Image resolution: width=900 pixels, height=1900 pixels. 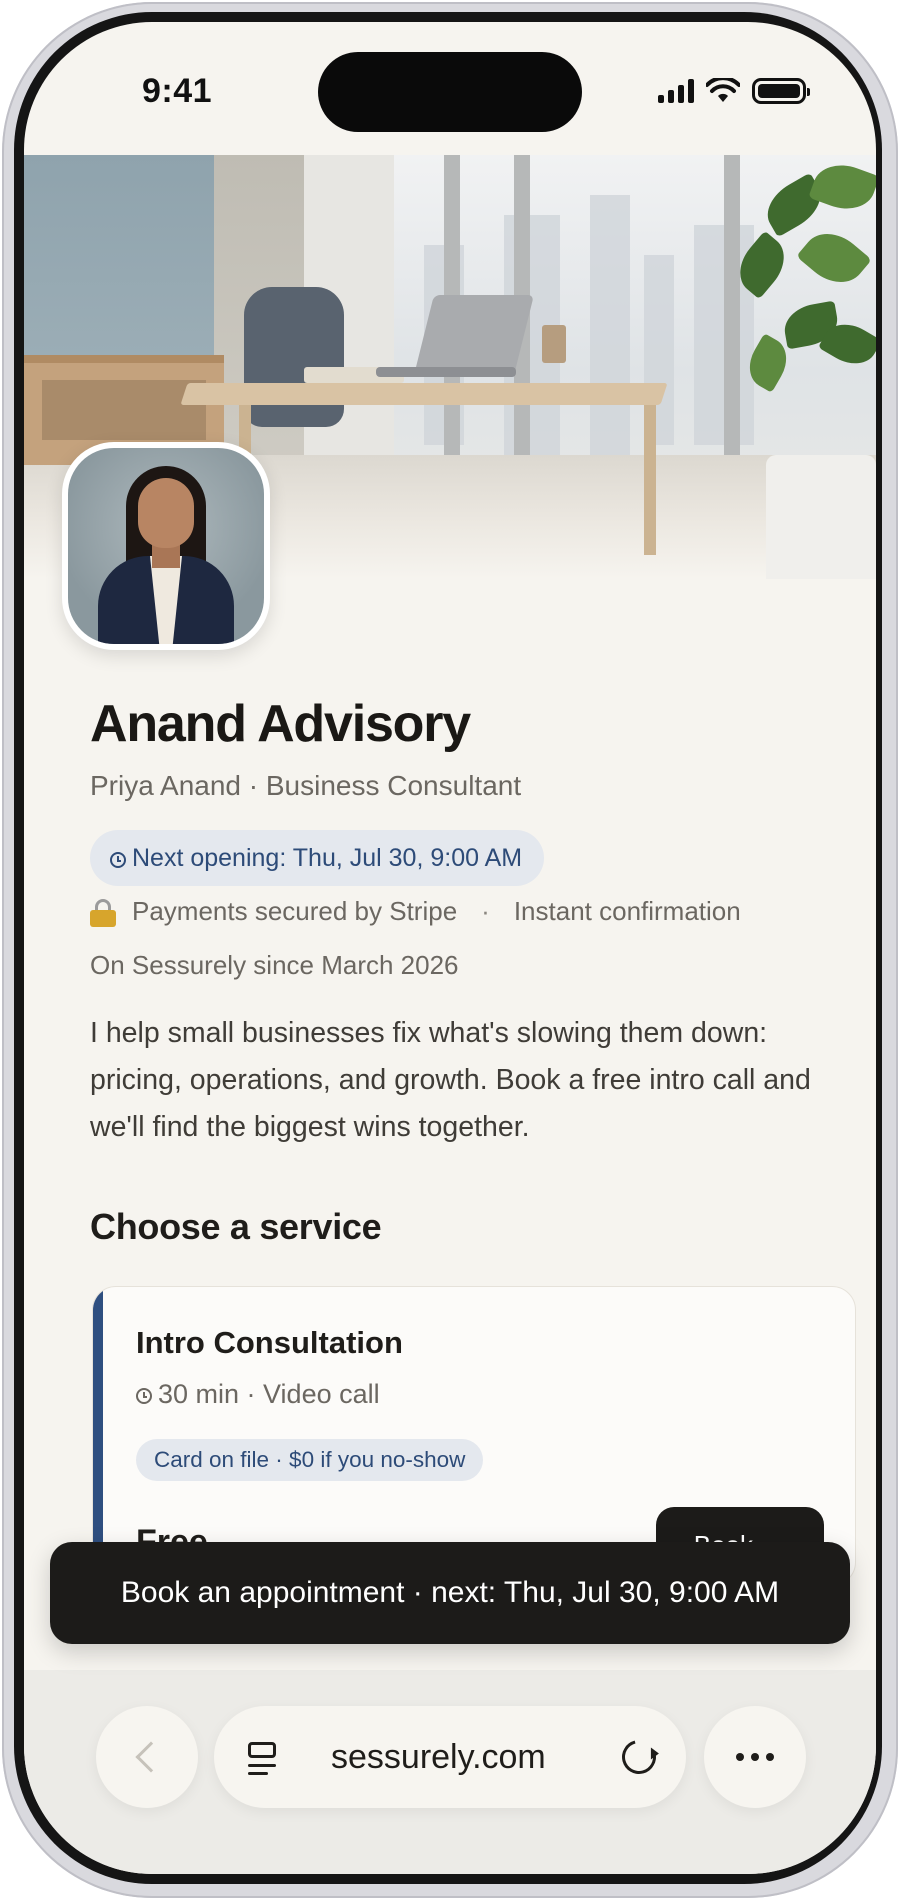 I want to click on status-icons, so click(x=734, y=91).